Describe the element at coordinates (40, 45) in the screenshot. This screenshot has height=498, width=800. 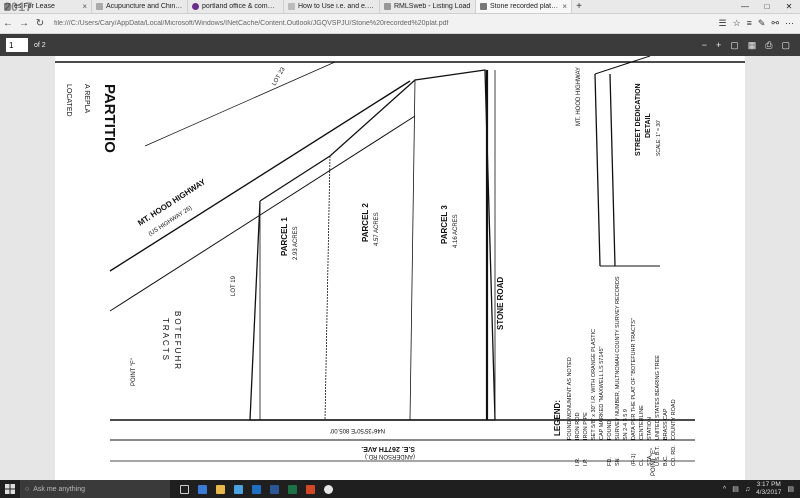
I see `page-count: of 2` at that location.